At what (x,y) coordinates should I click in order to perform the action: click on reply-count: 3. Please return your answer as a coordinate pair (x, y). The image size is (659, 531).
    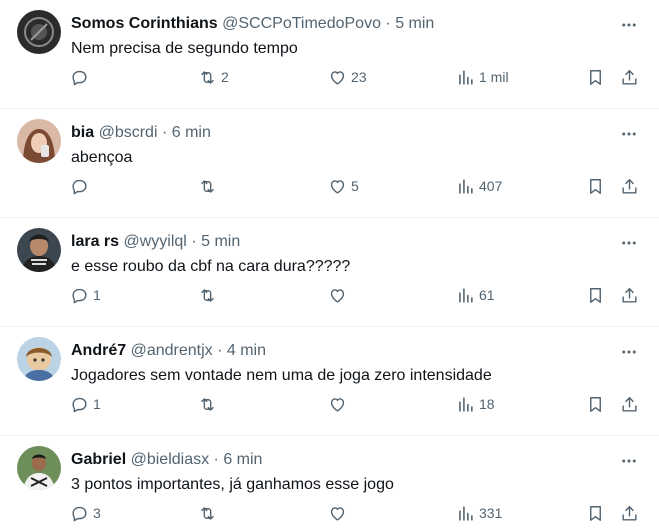
    Looking at the image, I should click on (97, 513).